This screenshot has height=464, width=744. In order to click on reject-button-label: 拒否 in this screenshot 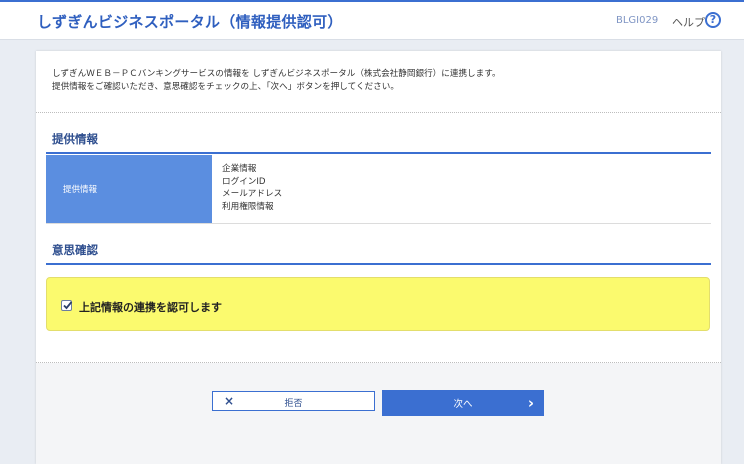, I will do `click(293, 404)`.